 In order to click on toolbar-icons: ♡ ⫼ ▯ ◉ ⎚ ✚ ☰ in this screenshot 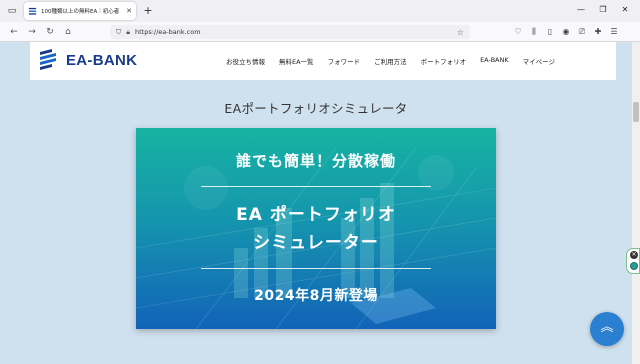, I will do `click(566, 32)`.